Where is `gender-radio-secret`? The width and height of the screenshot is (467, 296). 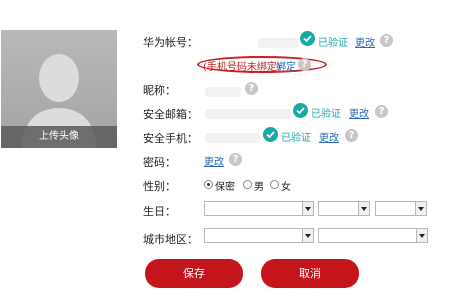 gender-radio-secret is located at coordinates (208, 184).